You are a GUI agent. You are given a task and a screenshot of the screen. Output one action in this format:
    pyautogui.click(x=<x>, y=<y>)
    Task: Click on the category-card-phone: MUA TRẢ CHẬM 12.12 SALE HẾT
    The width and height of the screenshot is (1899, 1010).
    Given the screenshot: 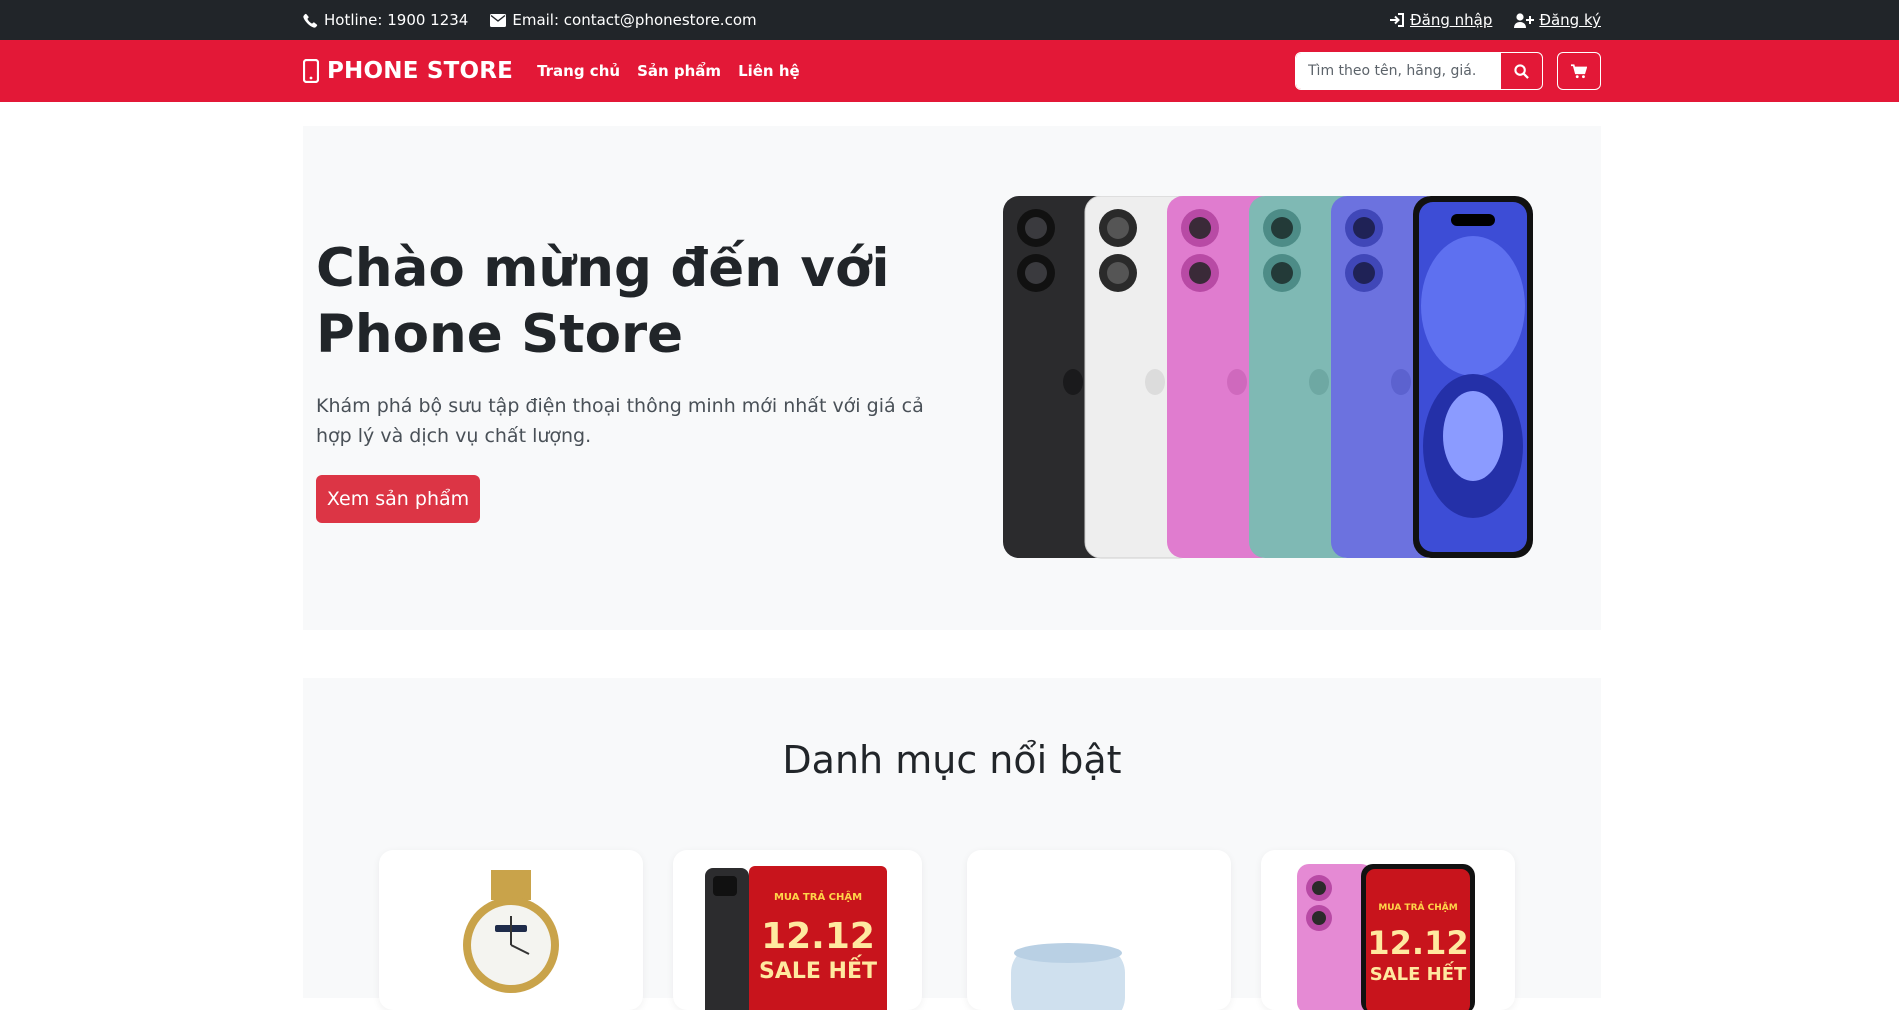 What is the action you would take?
    pyautogui.click(x=1388, y=930)
    